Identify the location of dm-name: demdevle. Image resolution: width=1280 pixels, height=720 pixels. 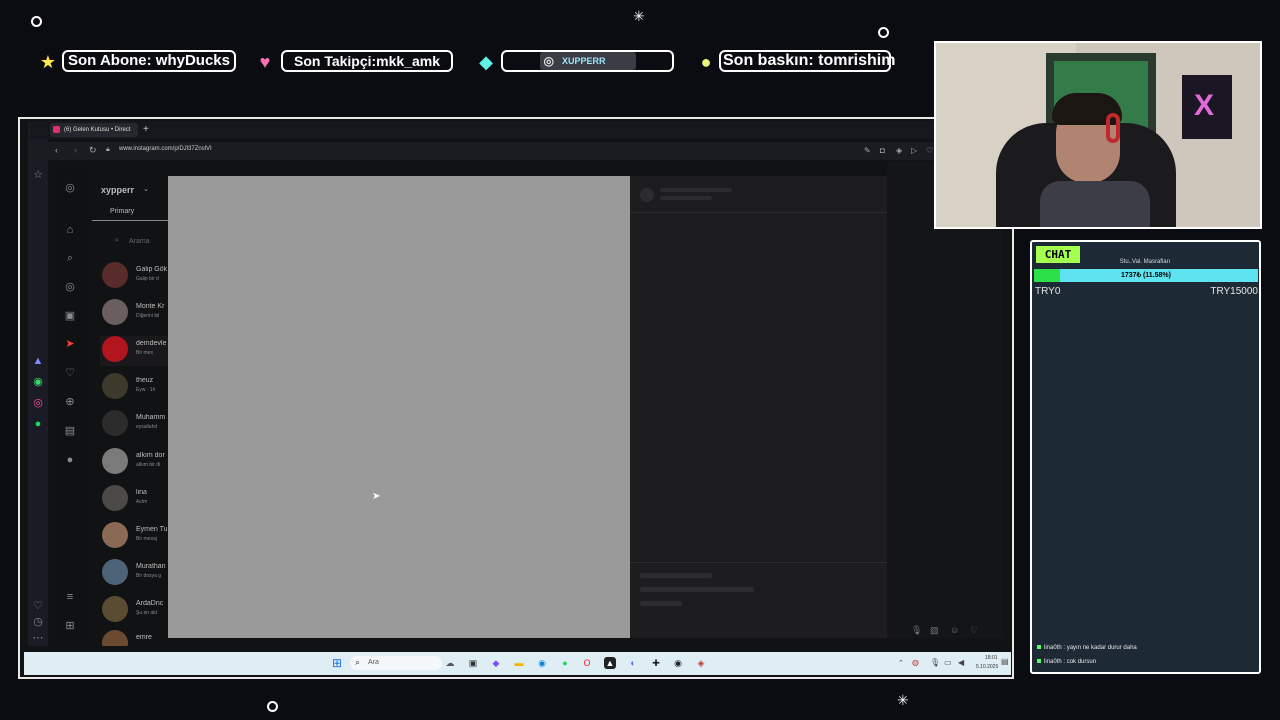
(151, 343).